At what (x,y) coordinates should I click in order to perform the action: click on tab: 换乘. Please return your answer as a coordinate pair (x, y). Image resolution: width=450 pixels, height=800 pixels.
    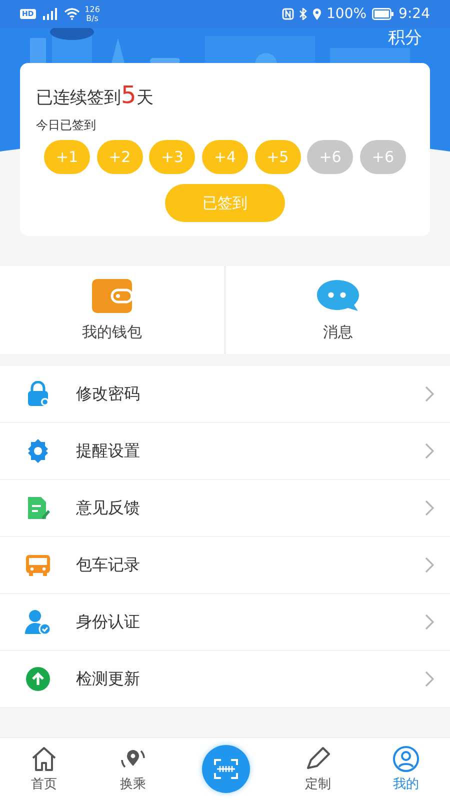
    Looking at the image, I should click on (133, 769).